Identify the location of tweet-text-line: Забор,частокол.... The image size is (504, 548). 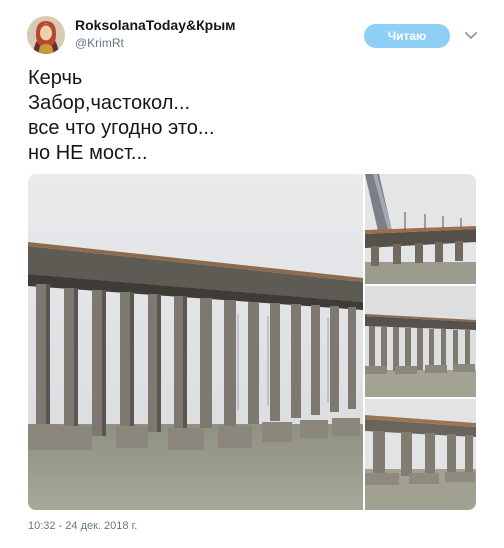
(109, 103).